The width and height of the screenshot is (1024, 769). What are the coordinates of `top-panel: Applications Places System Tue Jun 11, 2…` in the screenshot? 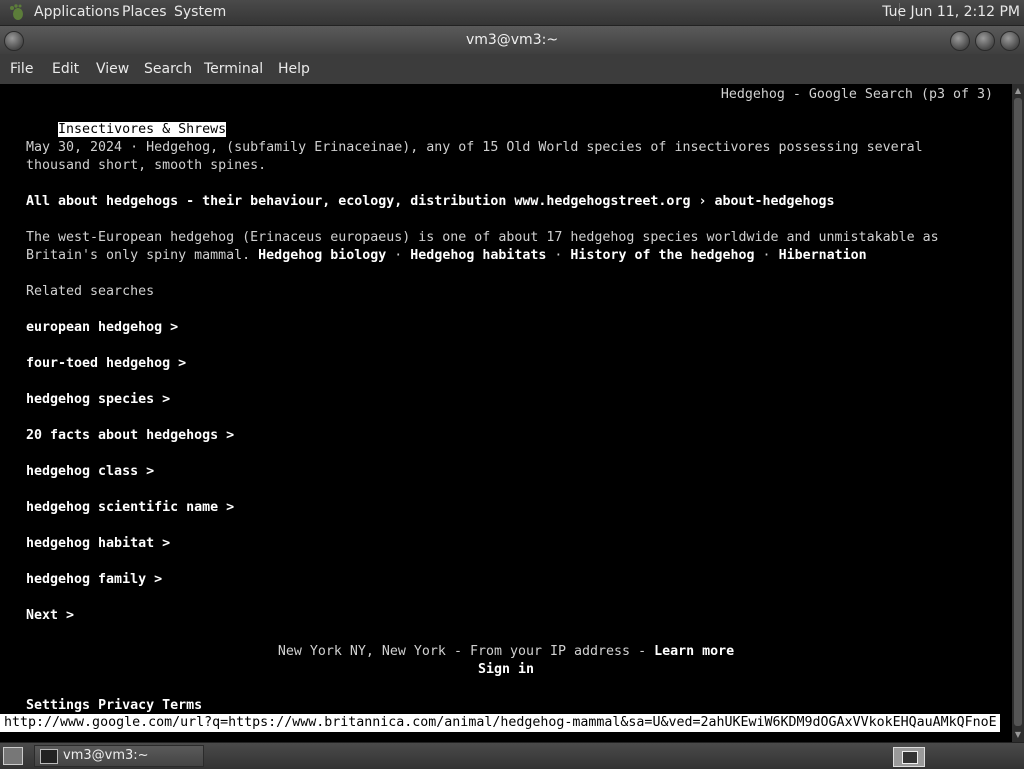 It's located at (512, 13).